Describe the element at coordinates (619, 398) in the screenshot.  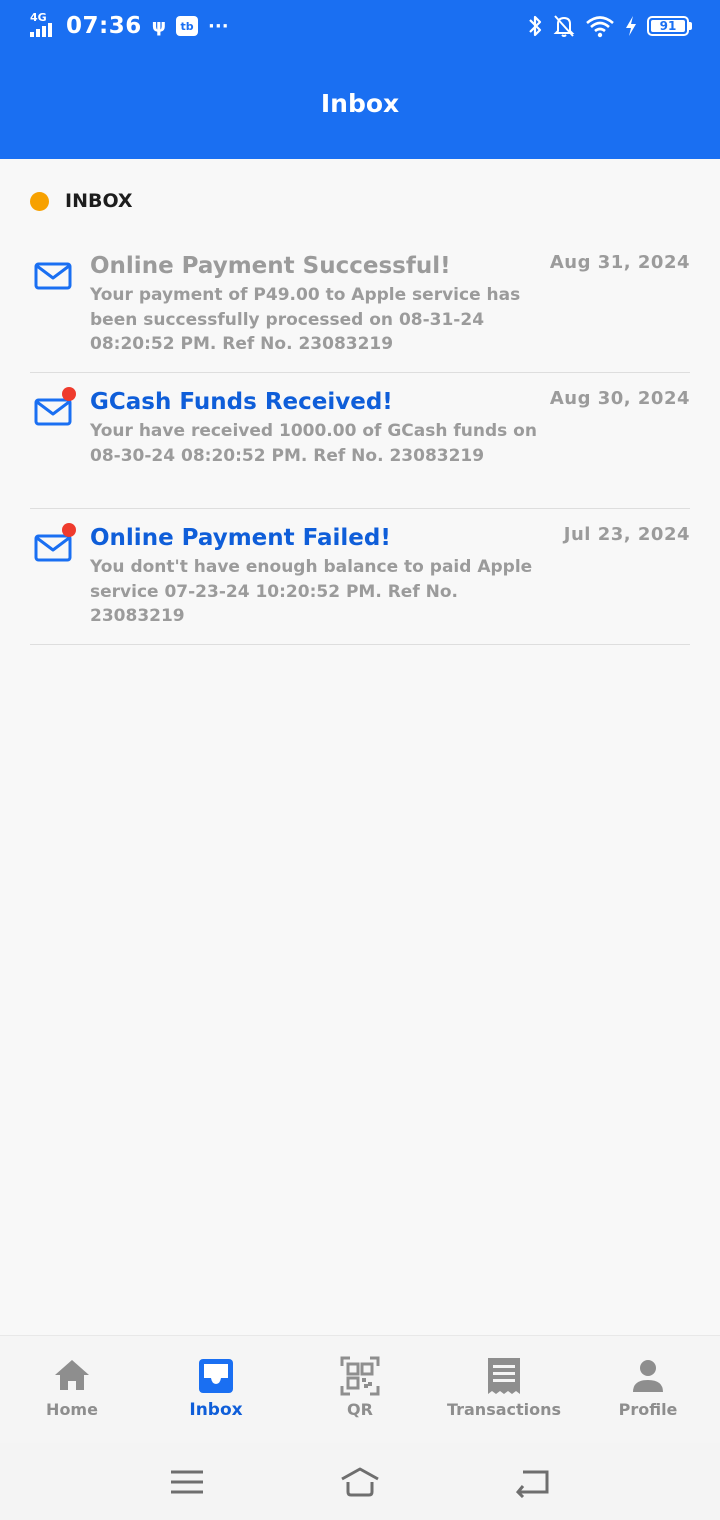
I see `message-date: Aug 30, 2024` at that location.